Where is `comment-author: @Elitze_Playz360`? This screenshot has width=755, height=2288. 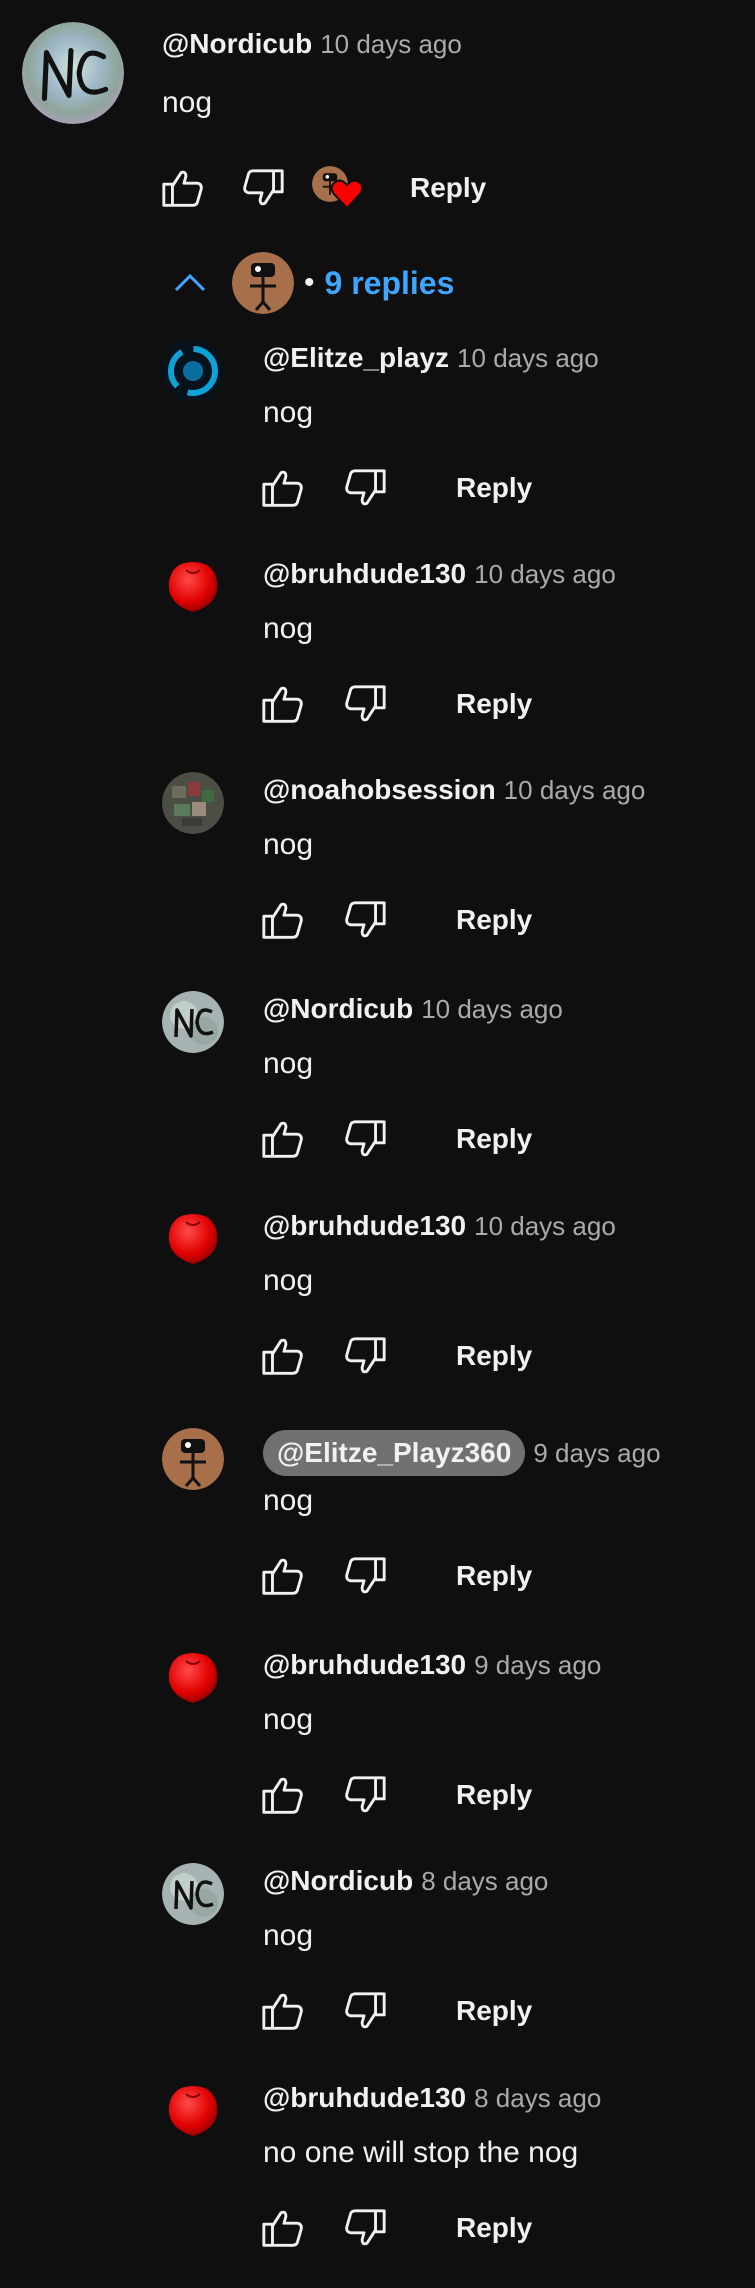 comment-author: @Elitze_Playz360 is located at coordinates (394, 1453).